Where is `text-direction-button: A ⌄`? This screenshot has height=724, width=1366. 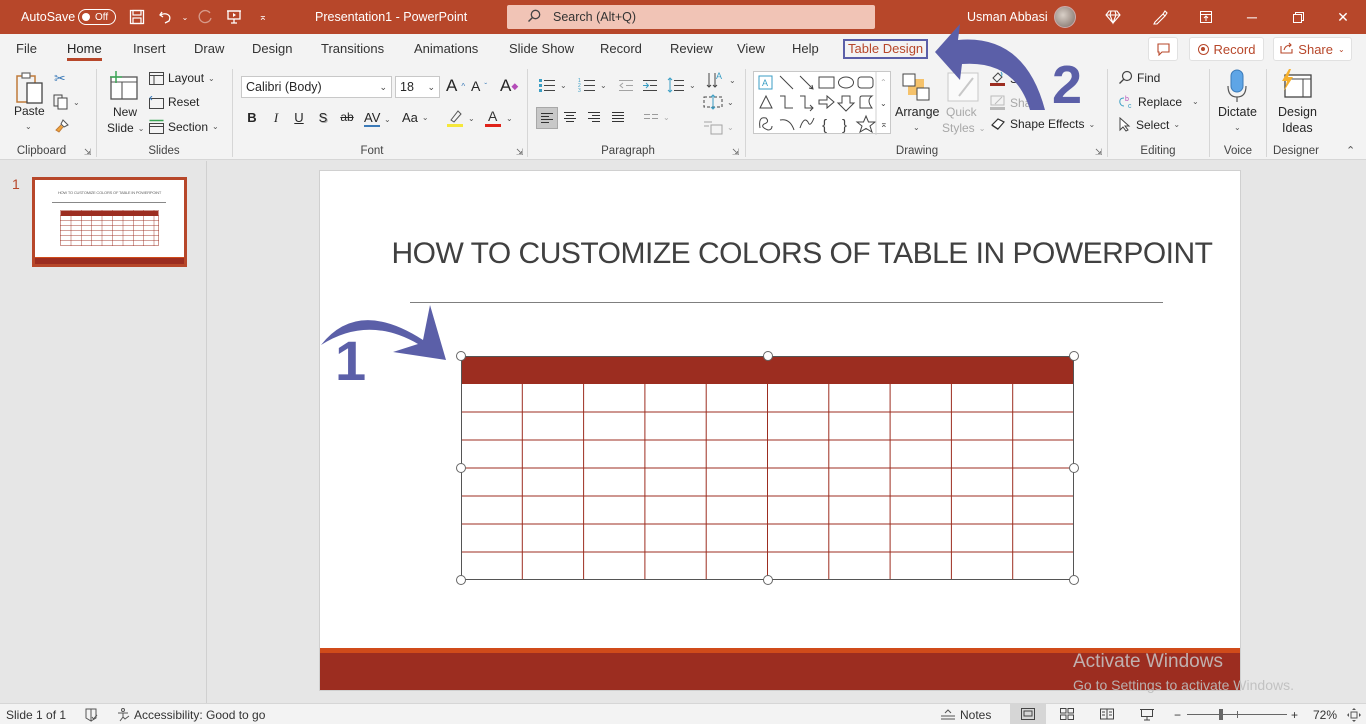
text-direction-button: A ⌄ is located at coordinates (720, 80).